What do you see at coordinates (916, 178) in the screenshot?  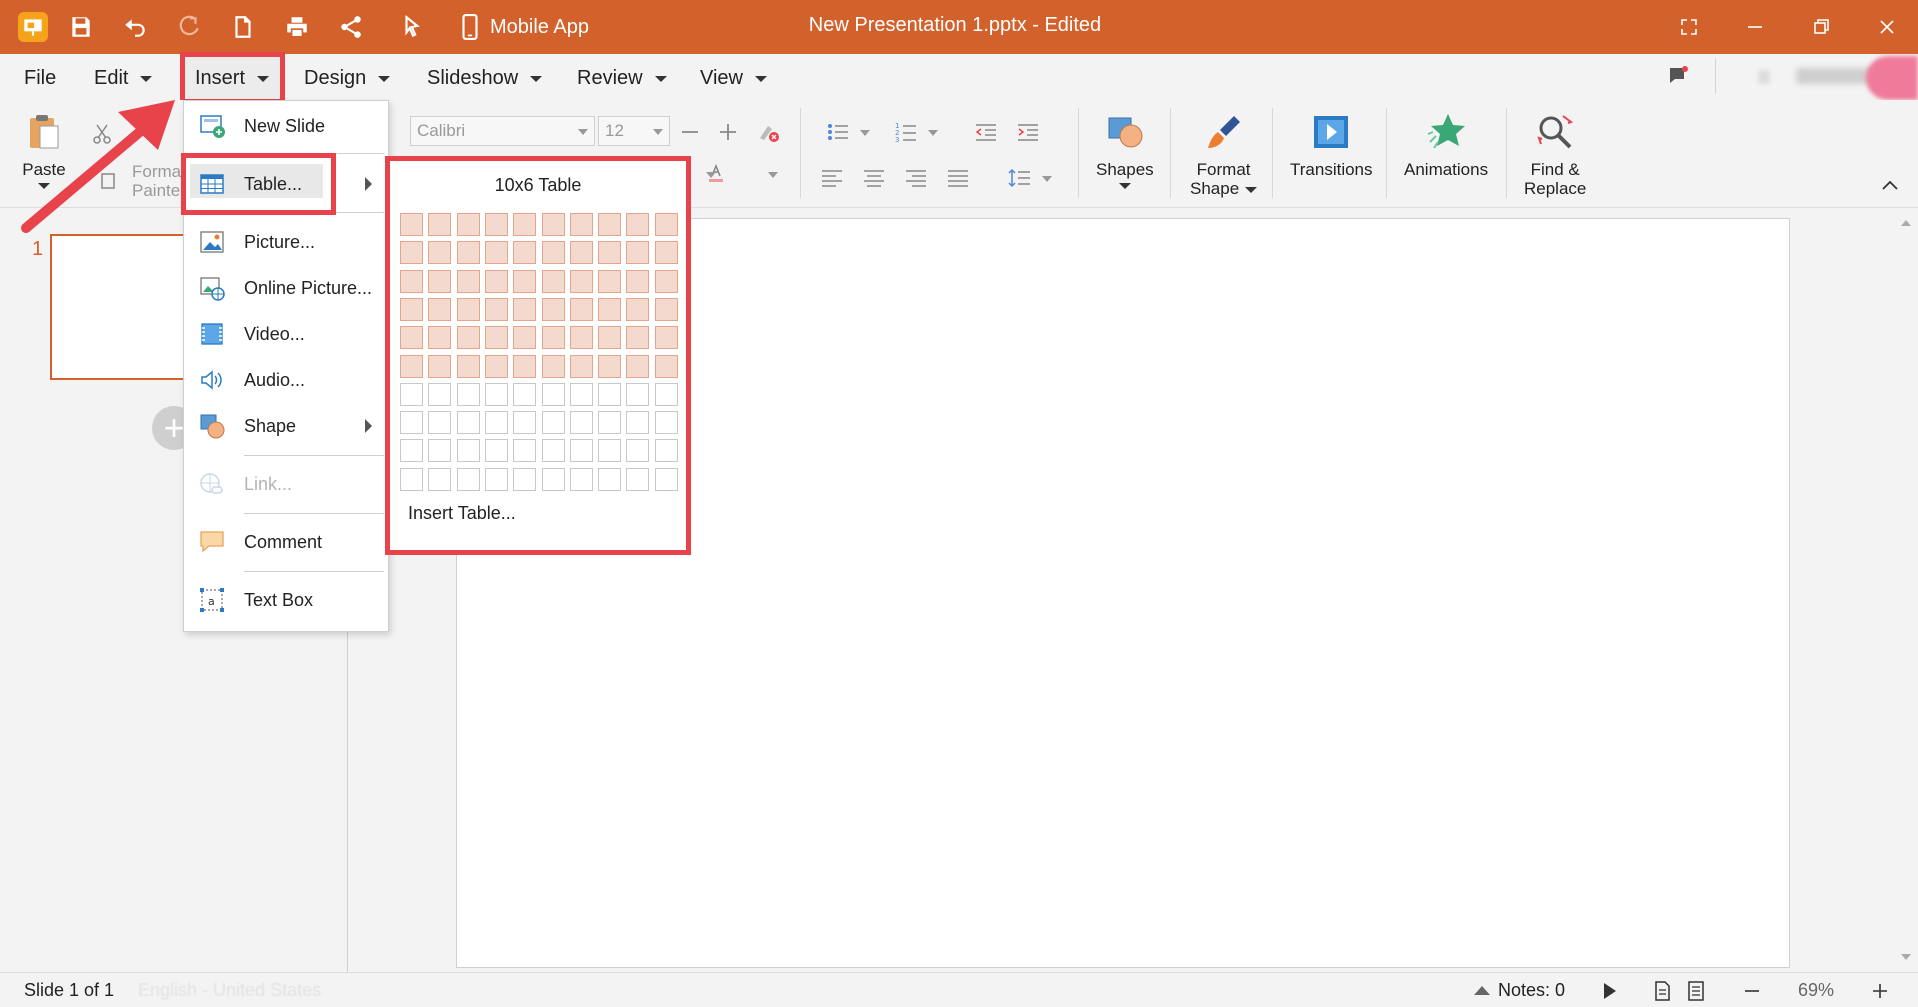 I see `align-right-icon` at bounding box center [916, 178].